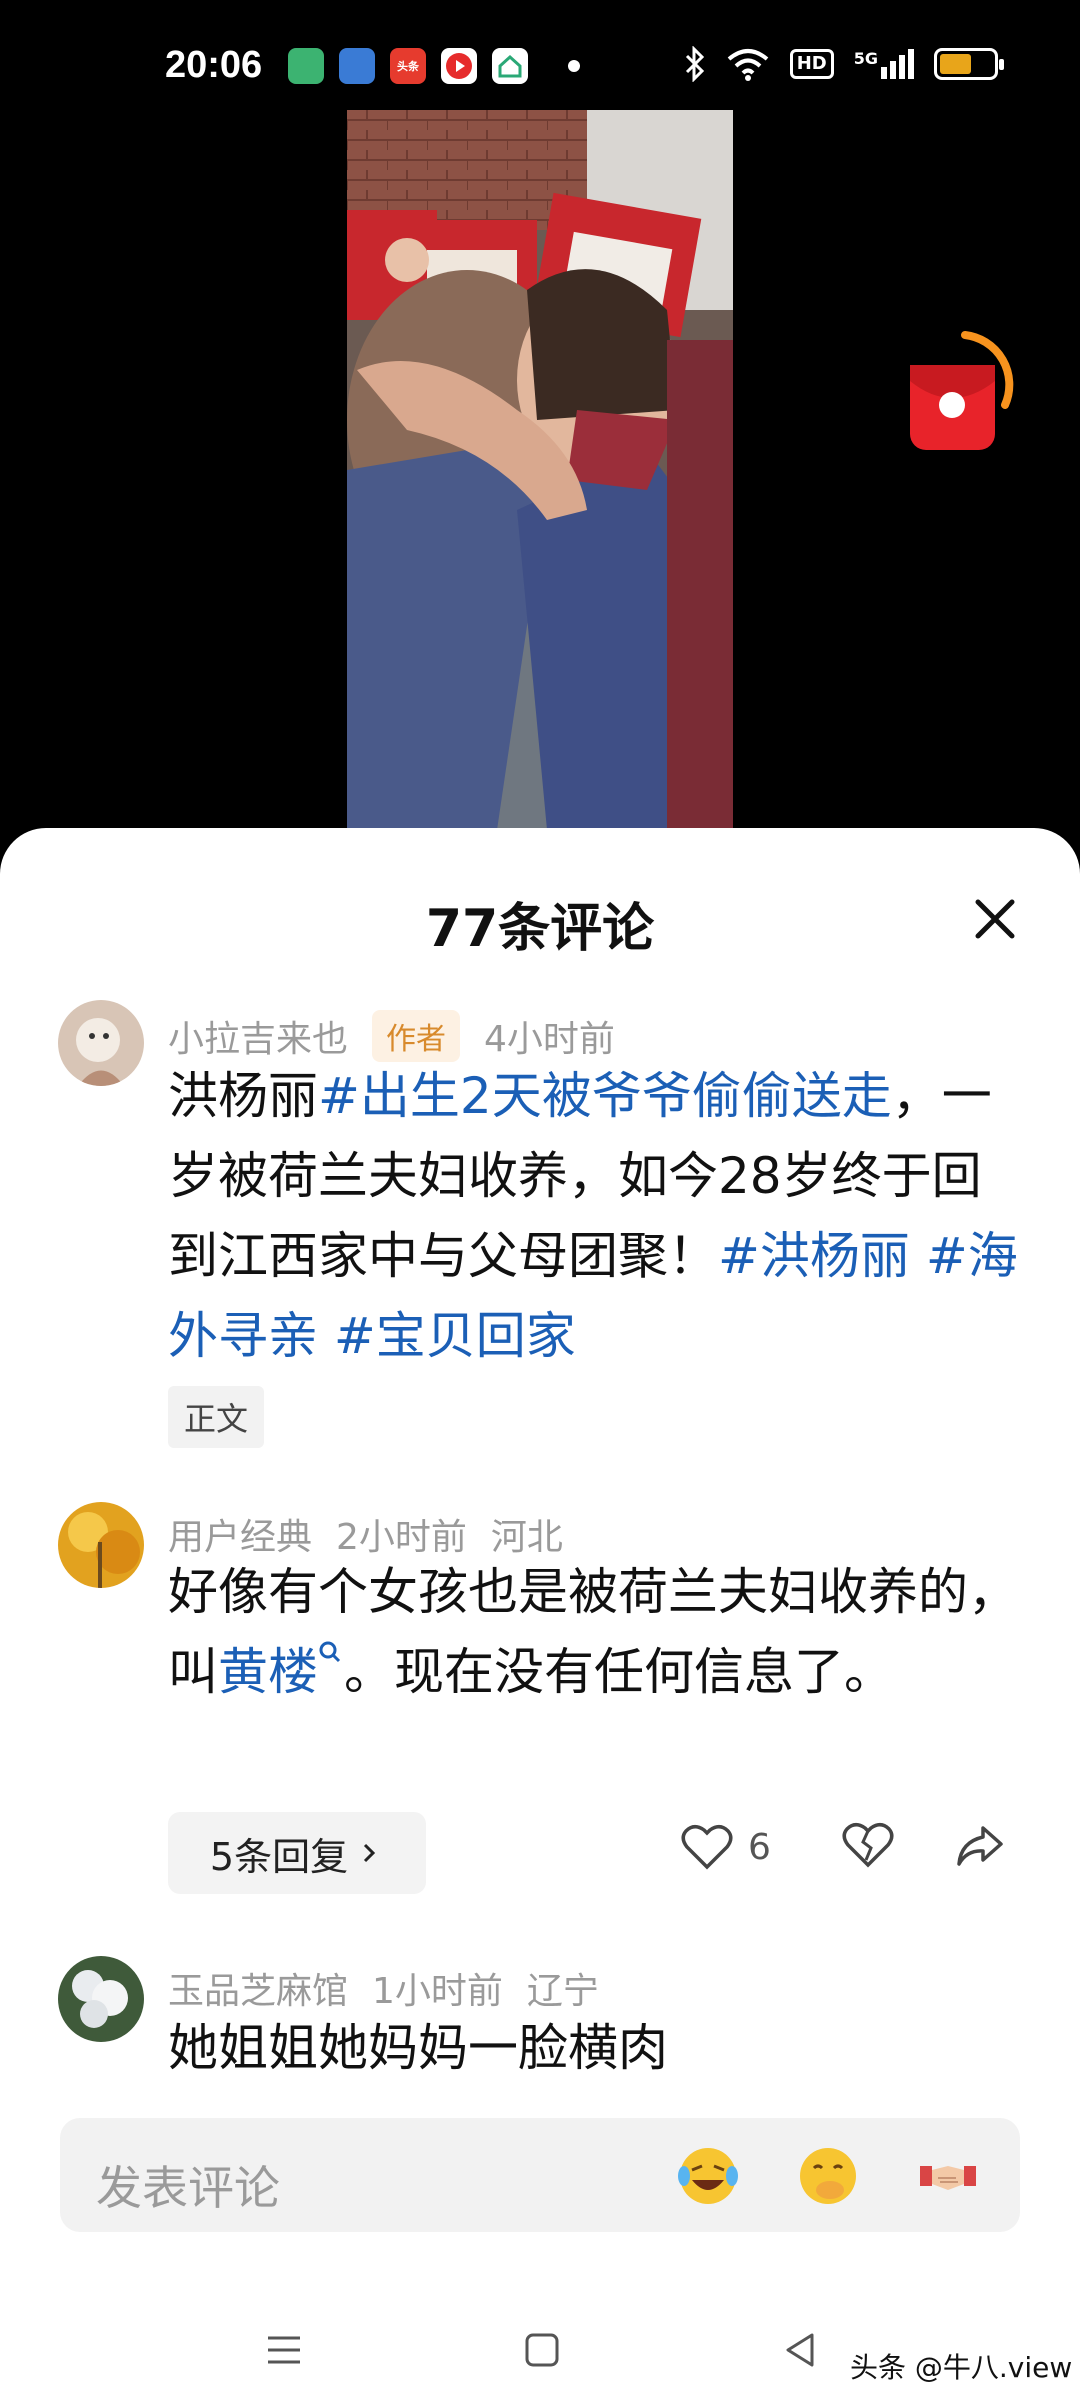 The image size is (1080, 2400). Describe the element at coordinates (759, 1847) in the screenshot. I see `like-count: 6` at that location.